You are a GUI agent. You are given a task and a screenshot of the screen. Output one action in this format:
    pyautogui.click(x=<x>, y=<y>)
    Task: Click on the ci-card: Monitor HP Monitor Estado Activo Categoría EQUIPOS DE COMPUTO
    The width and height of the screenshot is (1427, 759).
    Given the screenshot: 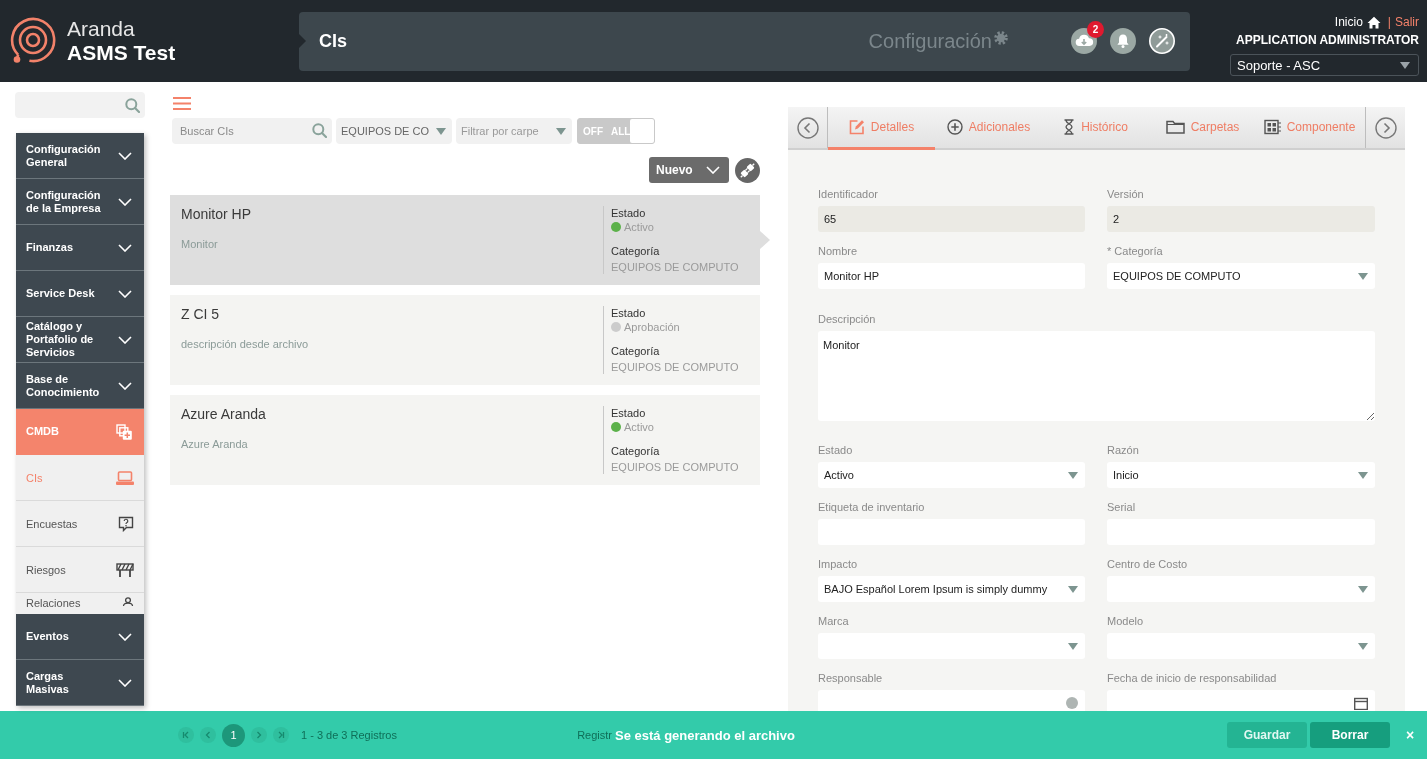 What is the action you would take?
    pyautogui.click(x=465, y=240)
    